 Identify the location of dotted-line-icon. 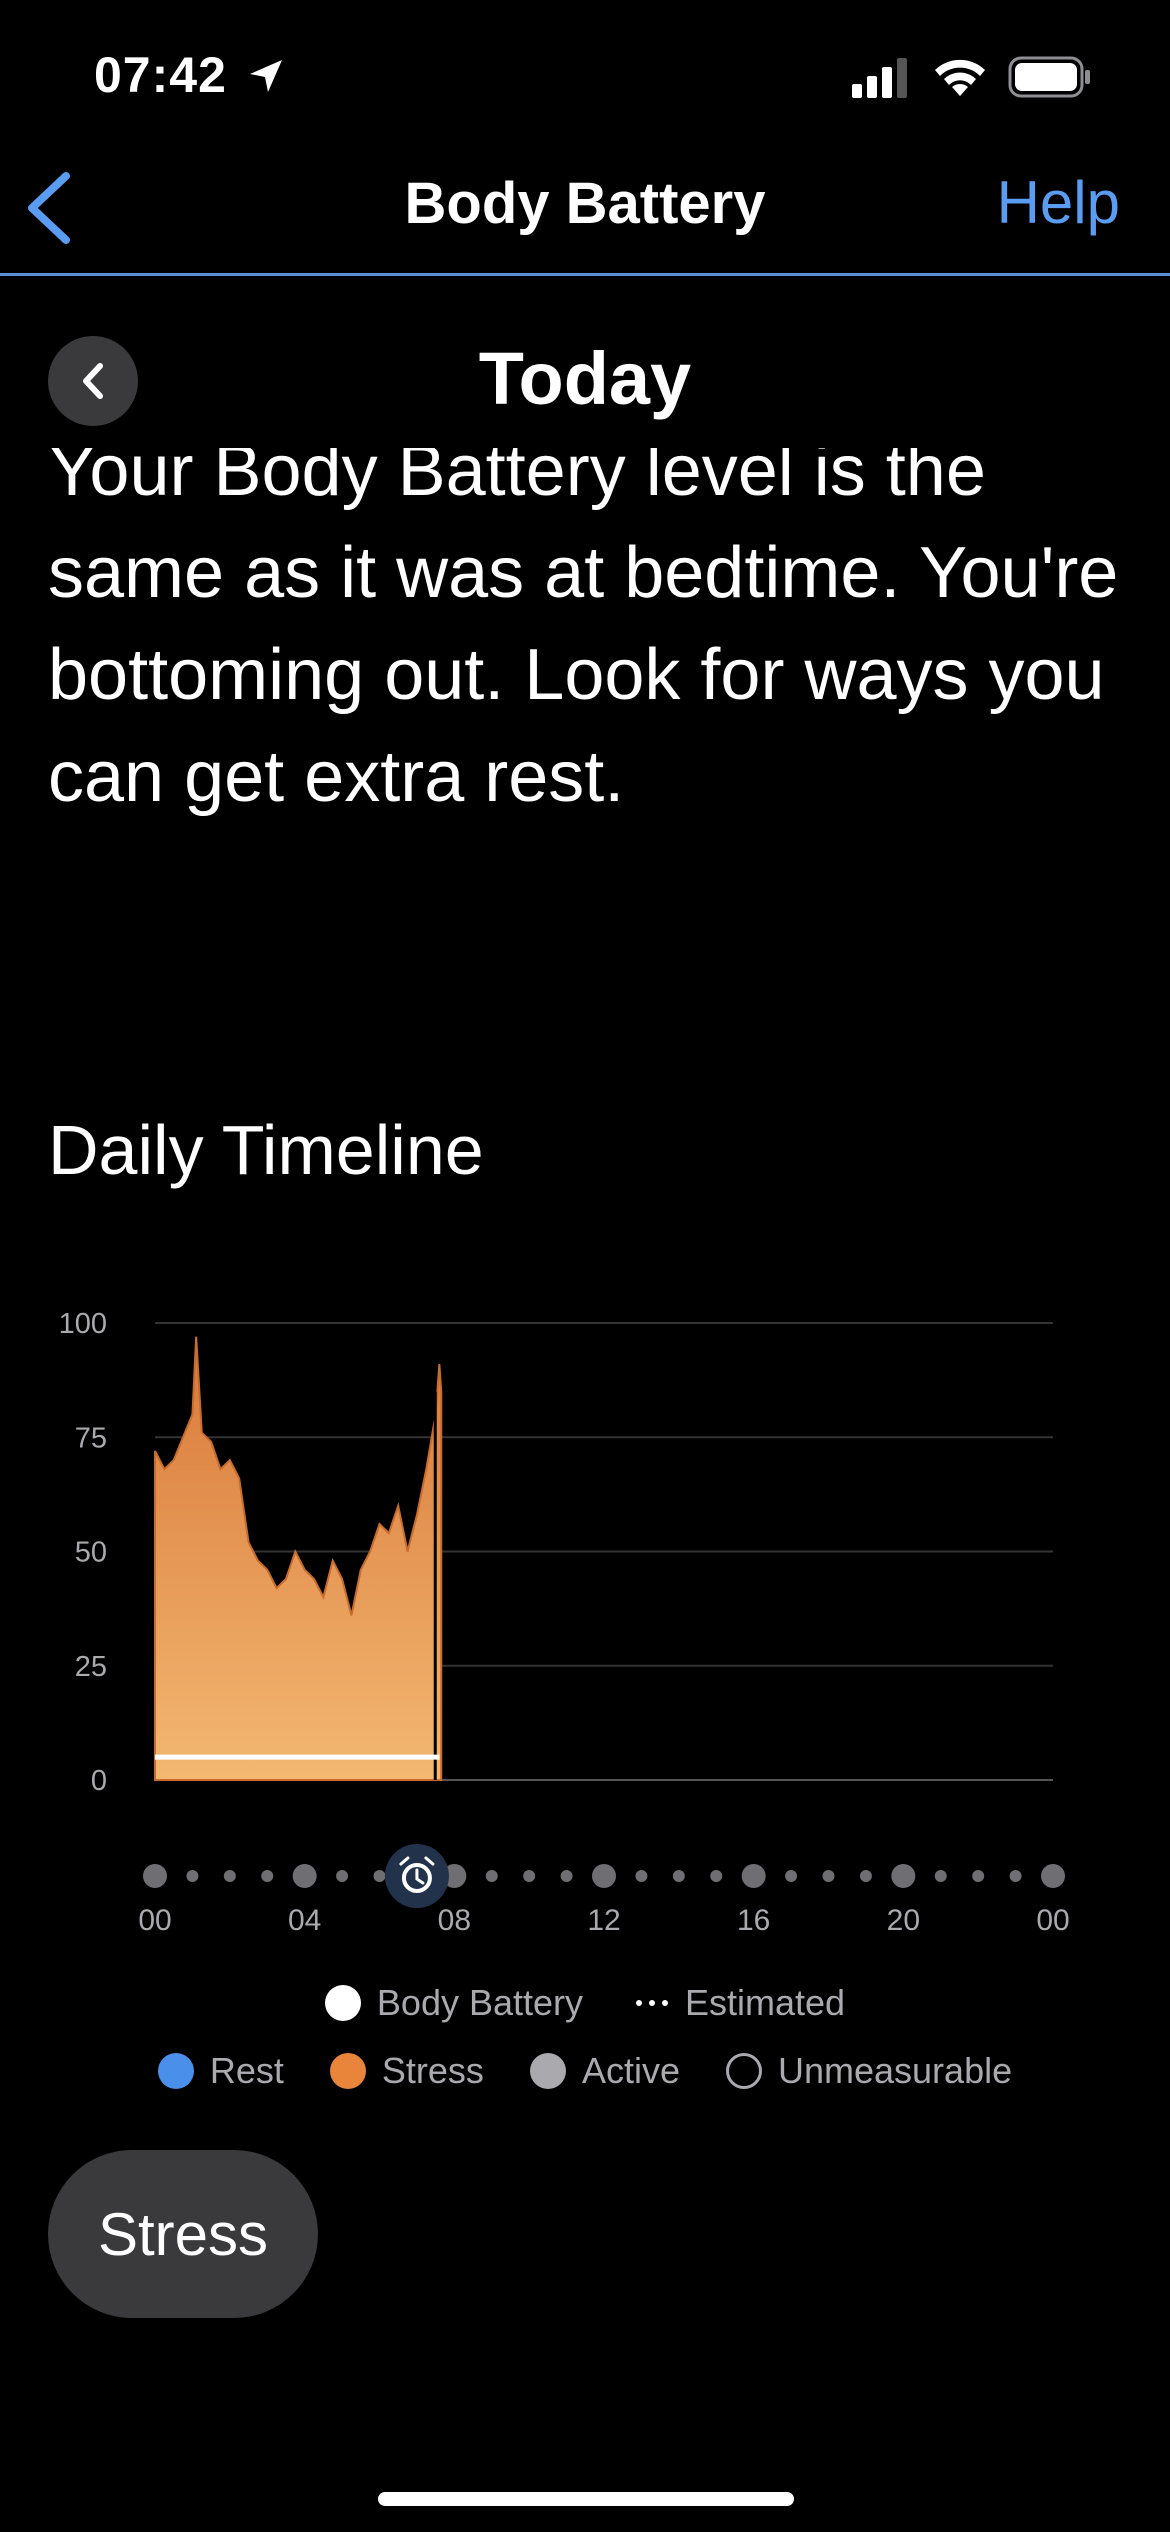
(652, 2003).